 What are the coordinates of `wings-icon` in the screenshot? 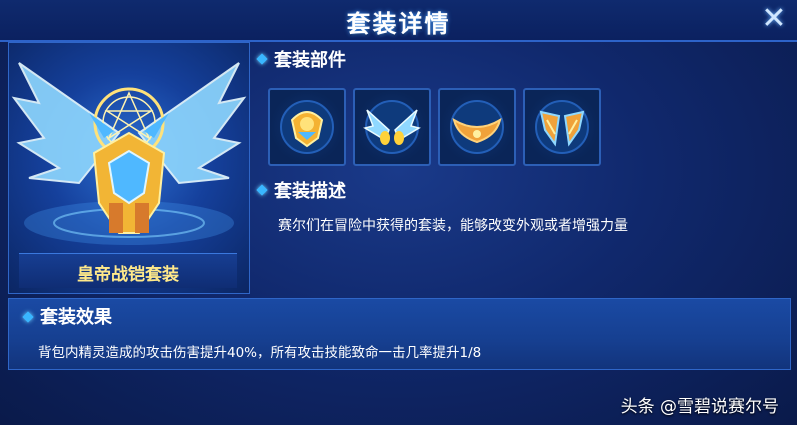 It's located at (392, 127).